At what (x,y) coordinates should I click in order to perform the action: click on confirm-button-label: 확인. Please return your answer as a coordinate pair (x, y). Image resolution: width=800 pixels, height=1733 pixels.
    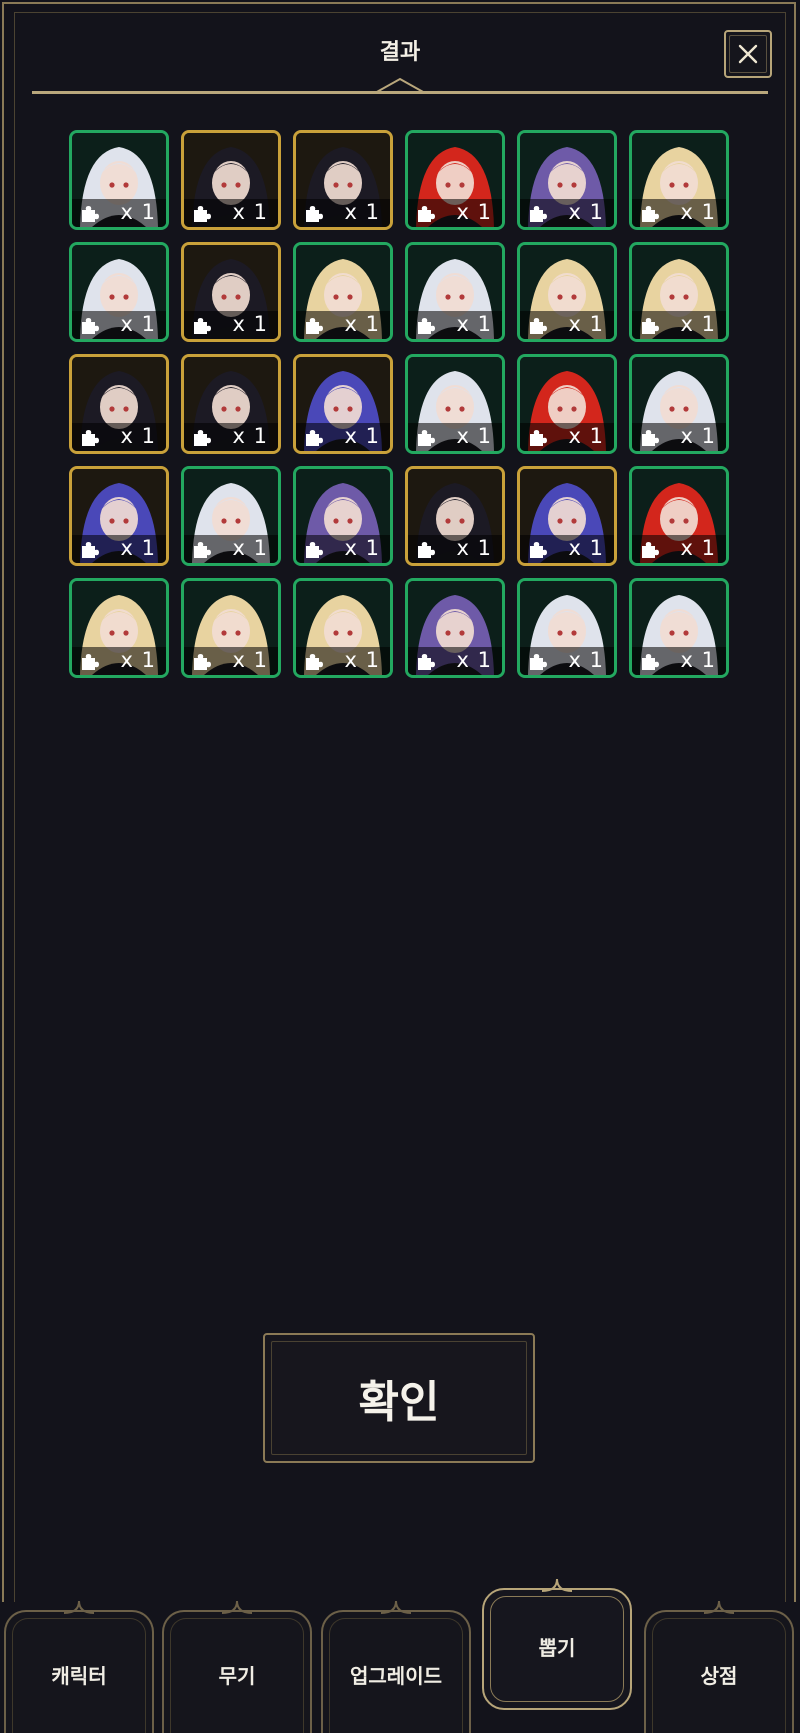
    Looking at the image, I should click on (399, 1402).